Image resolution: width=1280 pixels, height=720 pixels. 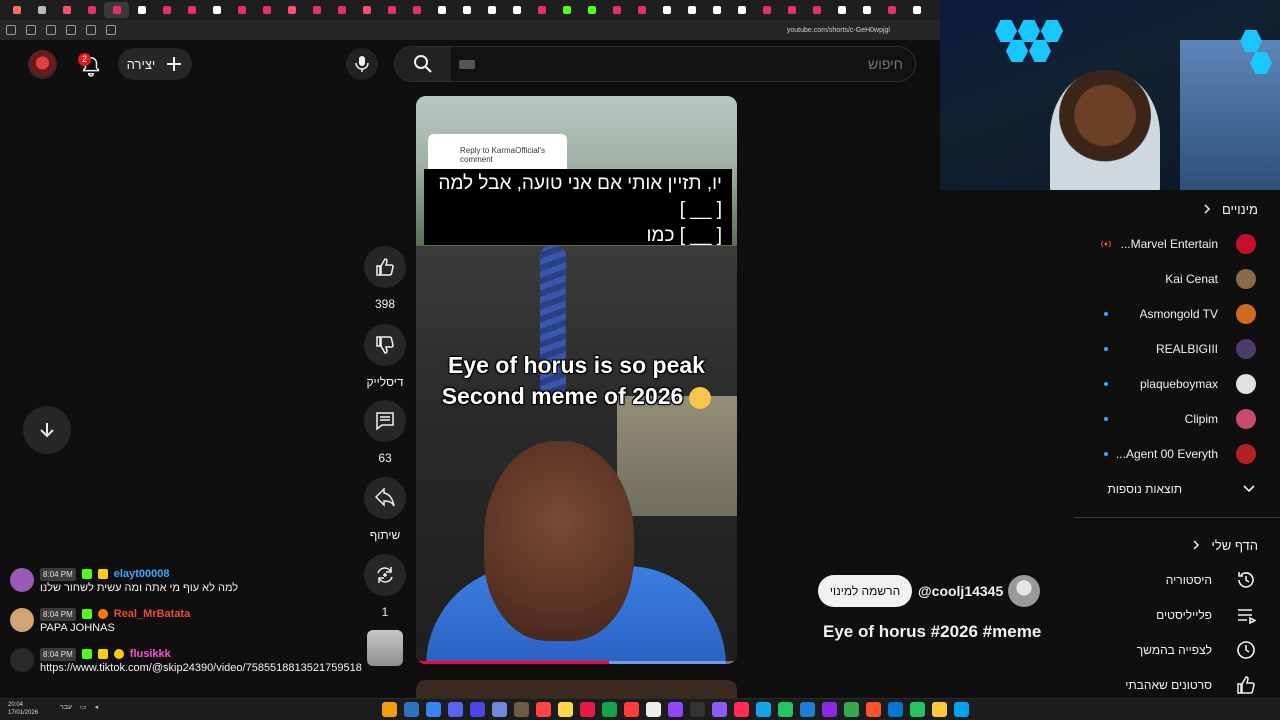 I want to click on language-indicator: עבר, so click(x=66, y=707).